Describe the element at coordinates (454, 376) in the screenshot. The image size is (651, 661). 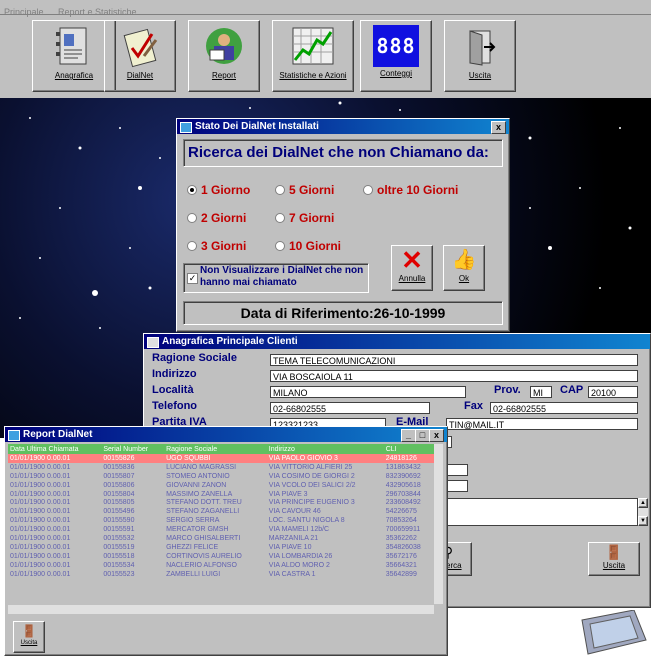
I see `indirizzo-field: VIA BOSCAIOLA 11` at that location.